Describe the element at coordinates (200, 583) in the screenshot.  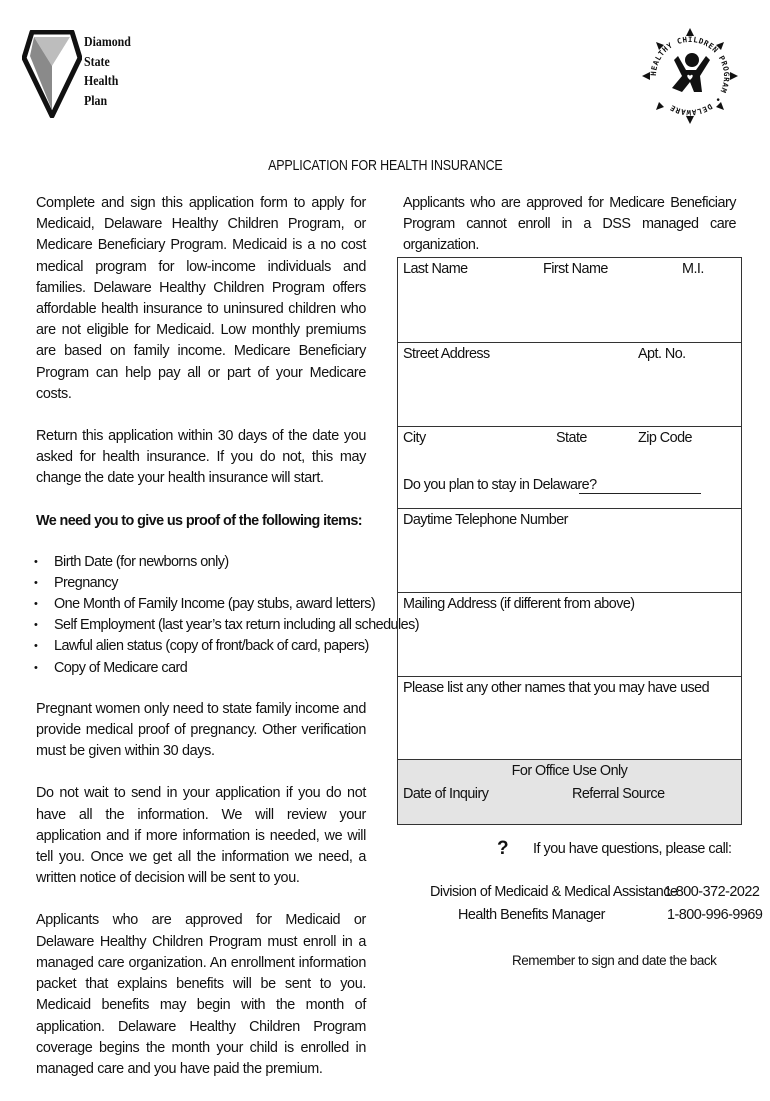
I see `proof-item: • Pregnancy` at that location.